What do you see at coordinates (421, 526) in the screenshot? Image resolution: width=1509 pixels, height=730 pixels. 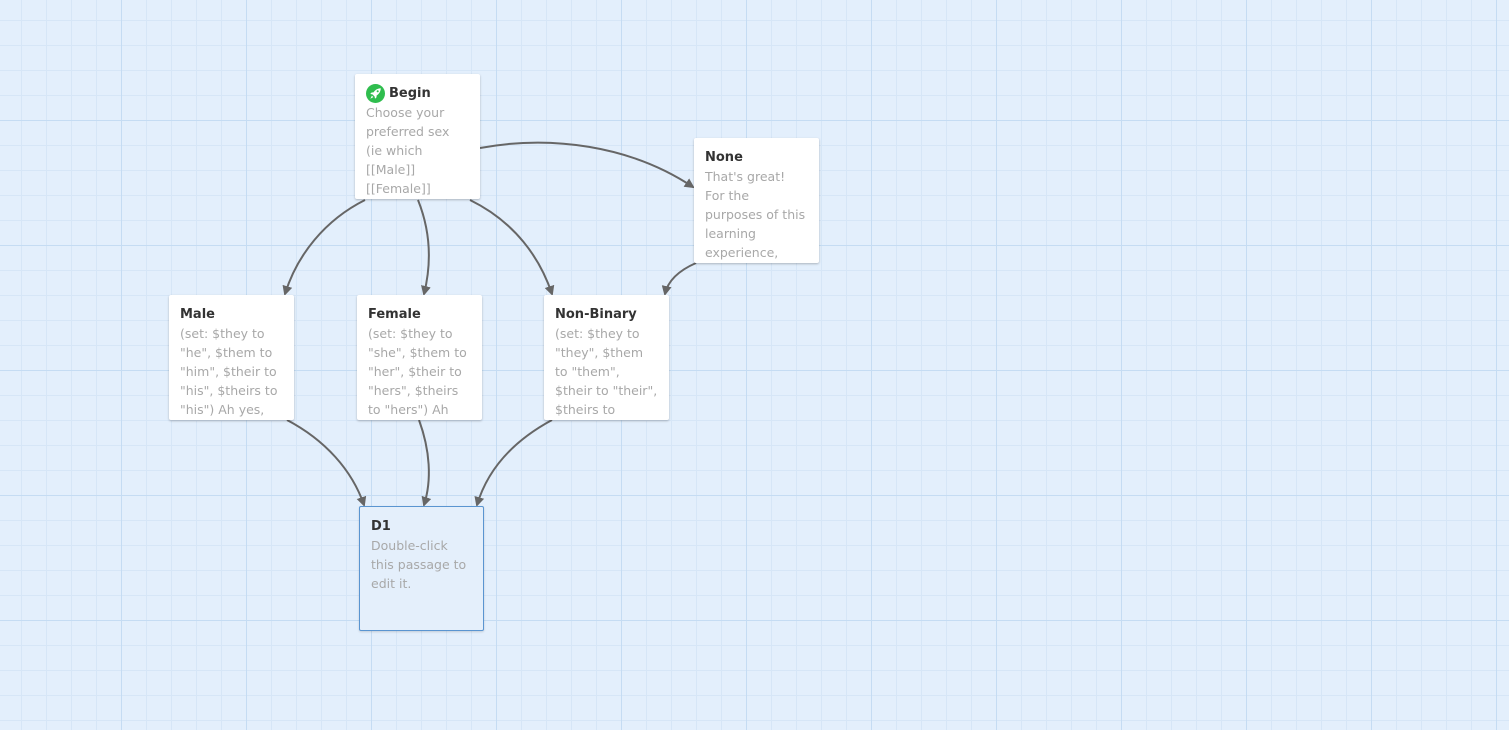 I see `passage-title: D1` at bounding box center [421, 526].